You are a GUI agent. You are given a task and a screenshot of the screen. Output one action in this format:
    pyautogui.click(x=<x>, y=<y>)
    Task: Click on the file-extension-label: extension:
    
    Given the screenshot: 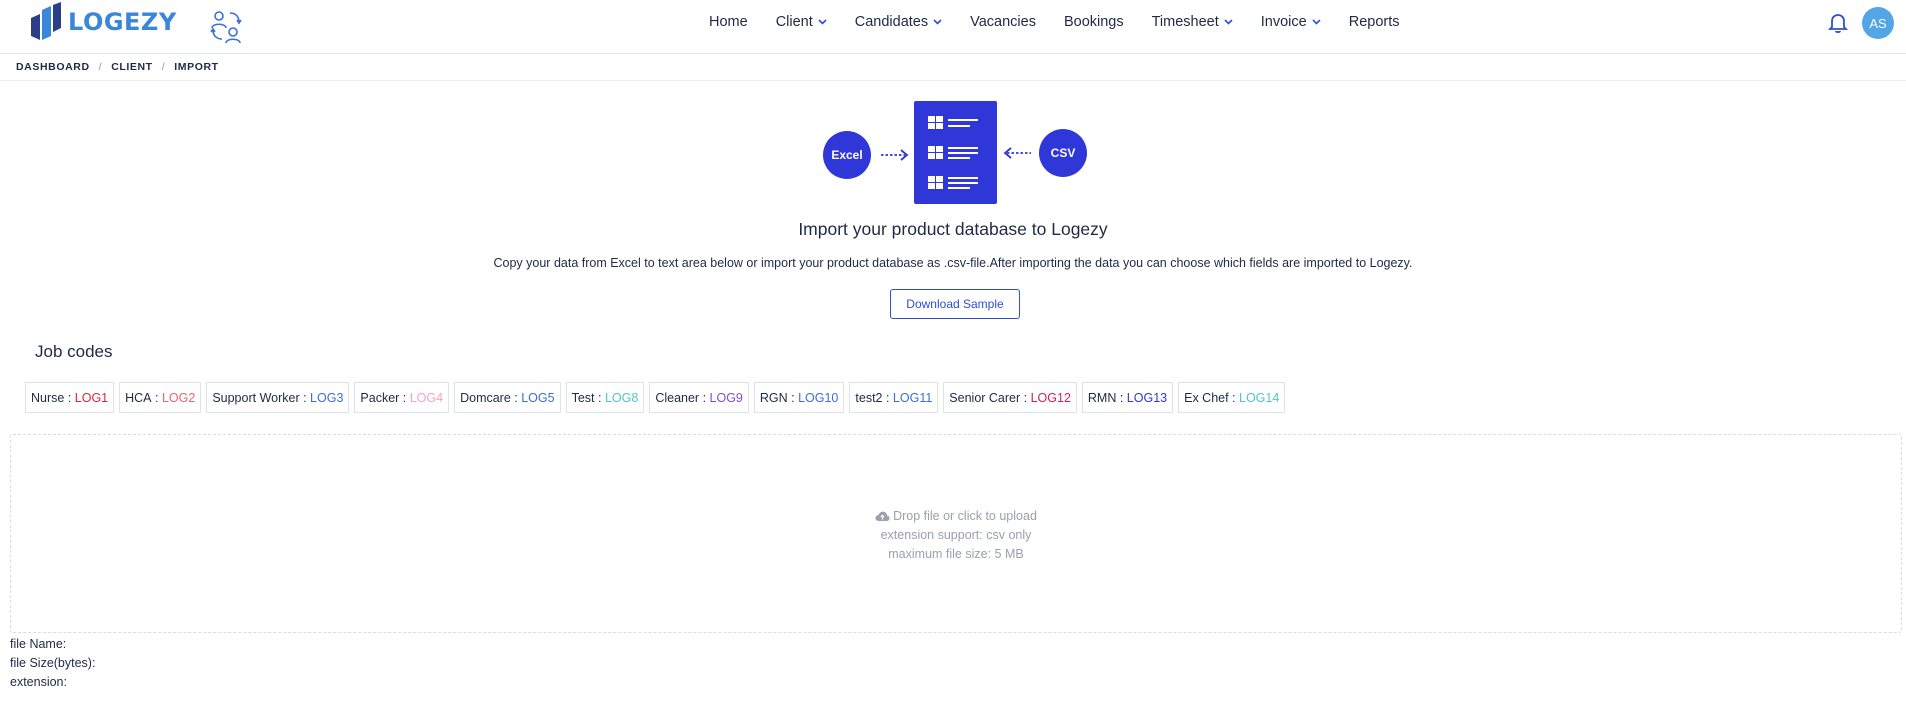 What is the action you would take?
    pyautogui.click(x=38, y=682)
    